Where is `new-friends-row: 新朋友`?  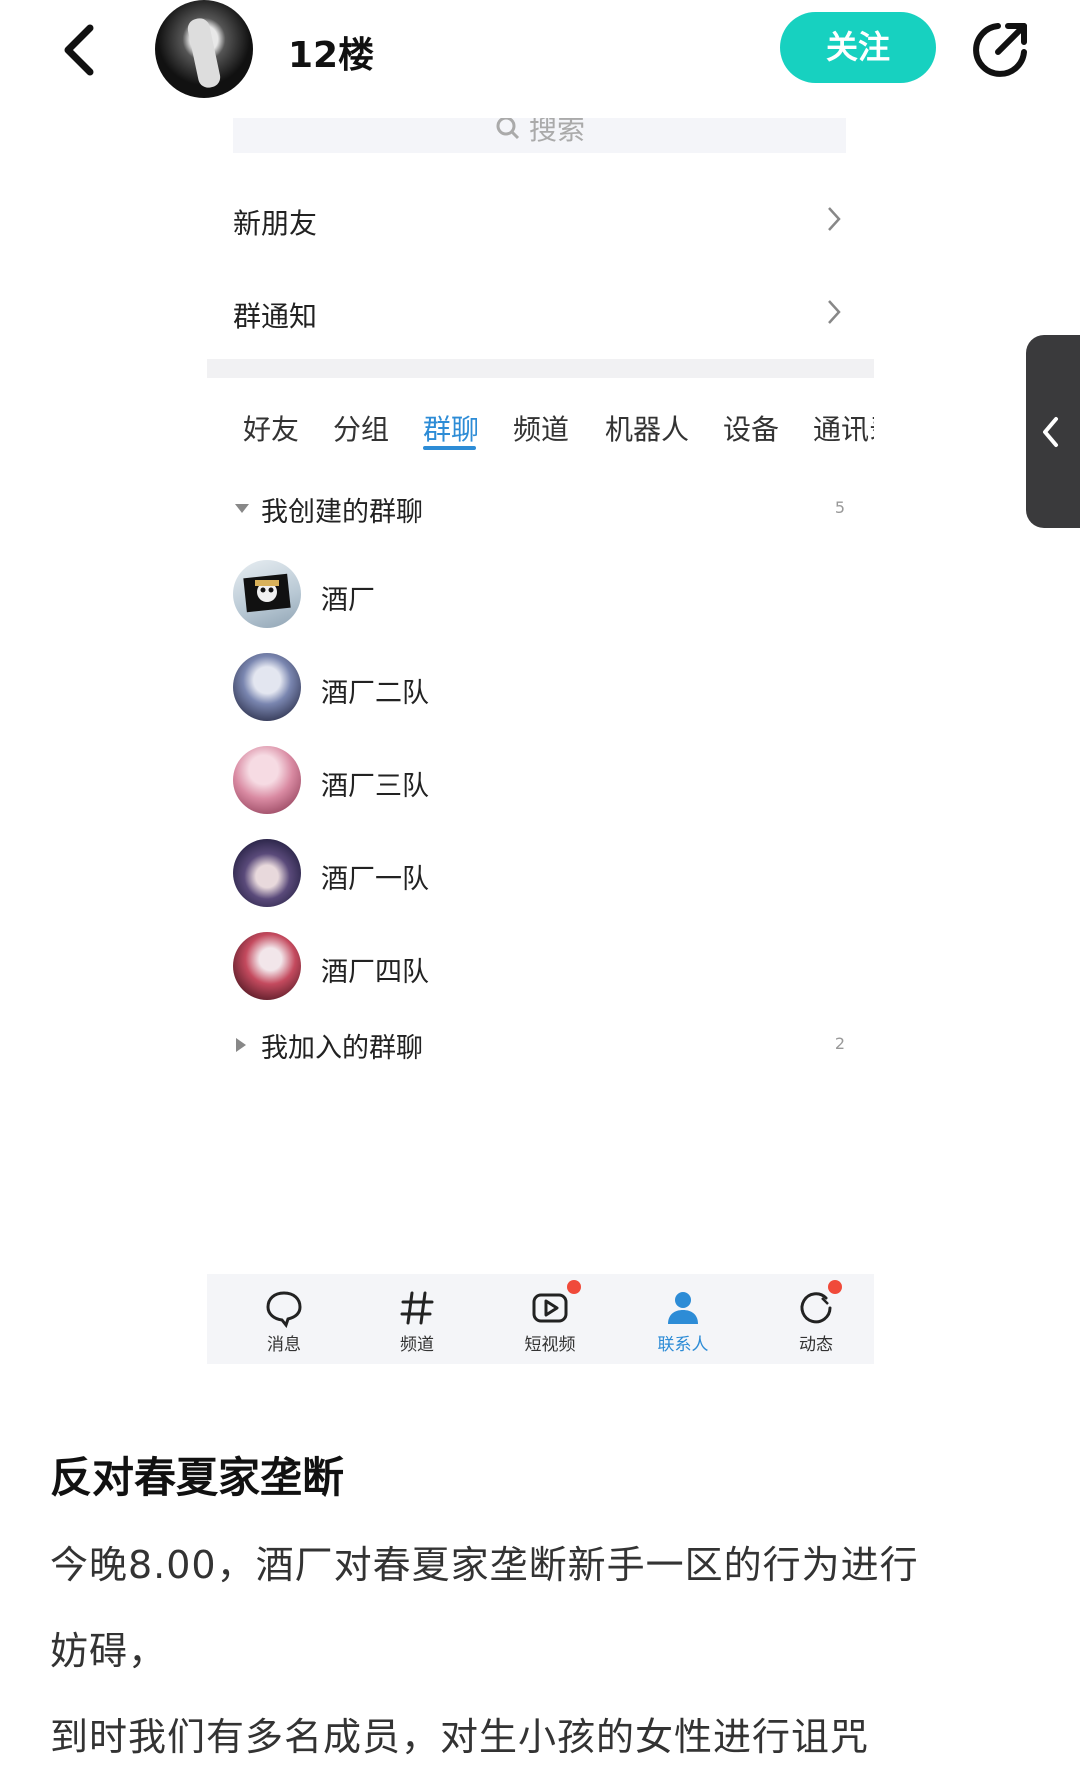 new-friends-row: 新朋友 is located at coordinates (539, 220).